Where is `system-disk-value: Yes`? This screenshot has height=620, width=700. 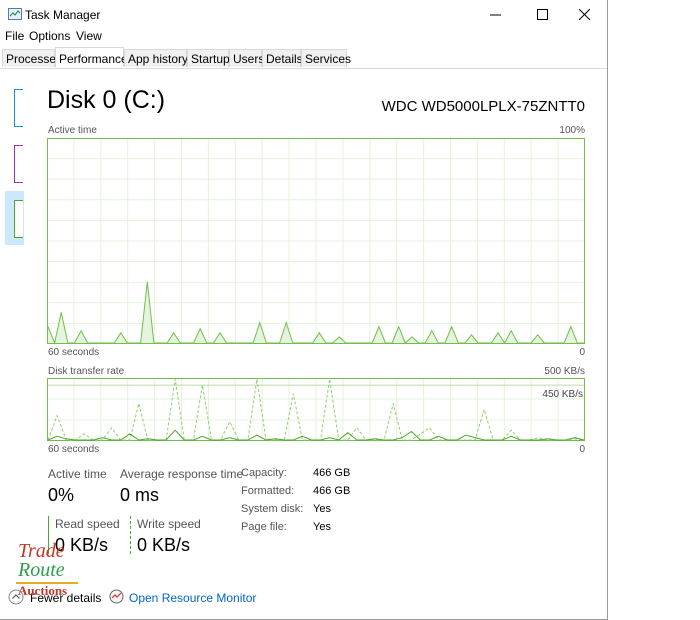
system-disk-value: Yes is located at coordinates (322, 509).